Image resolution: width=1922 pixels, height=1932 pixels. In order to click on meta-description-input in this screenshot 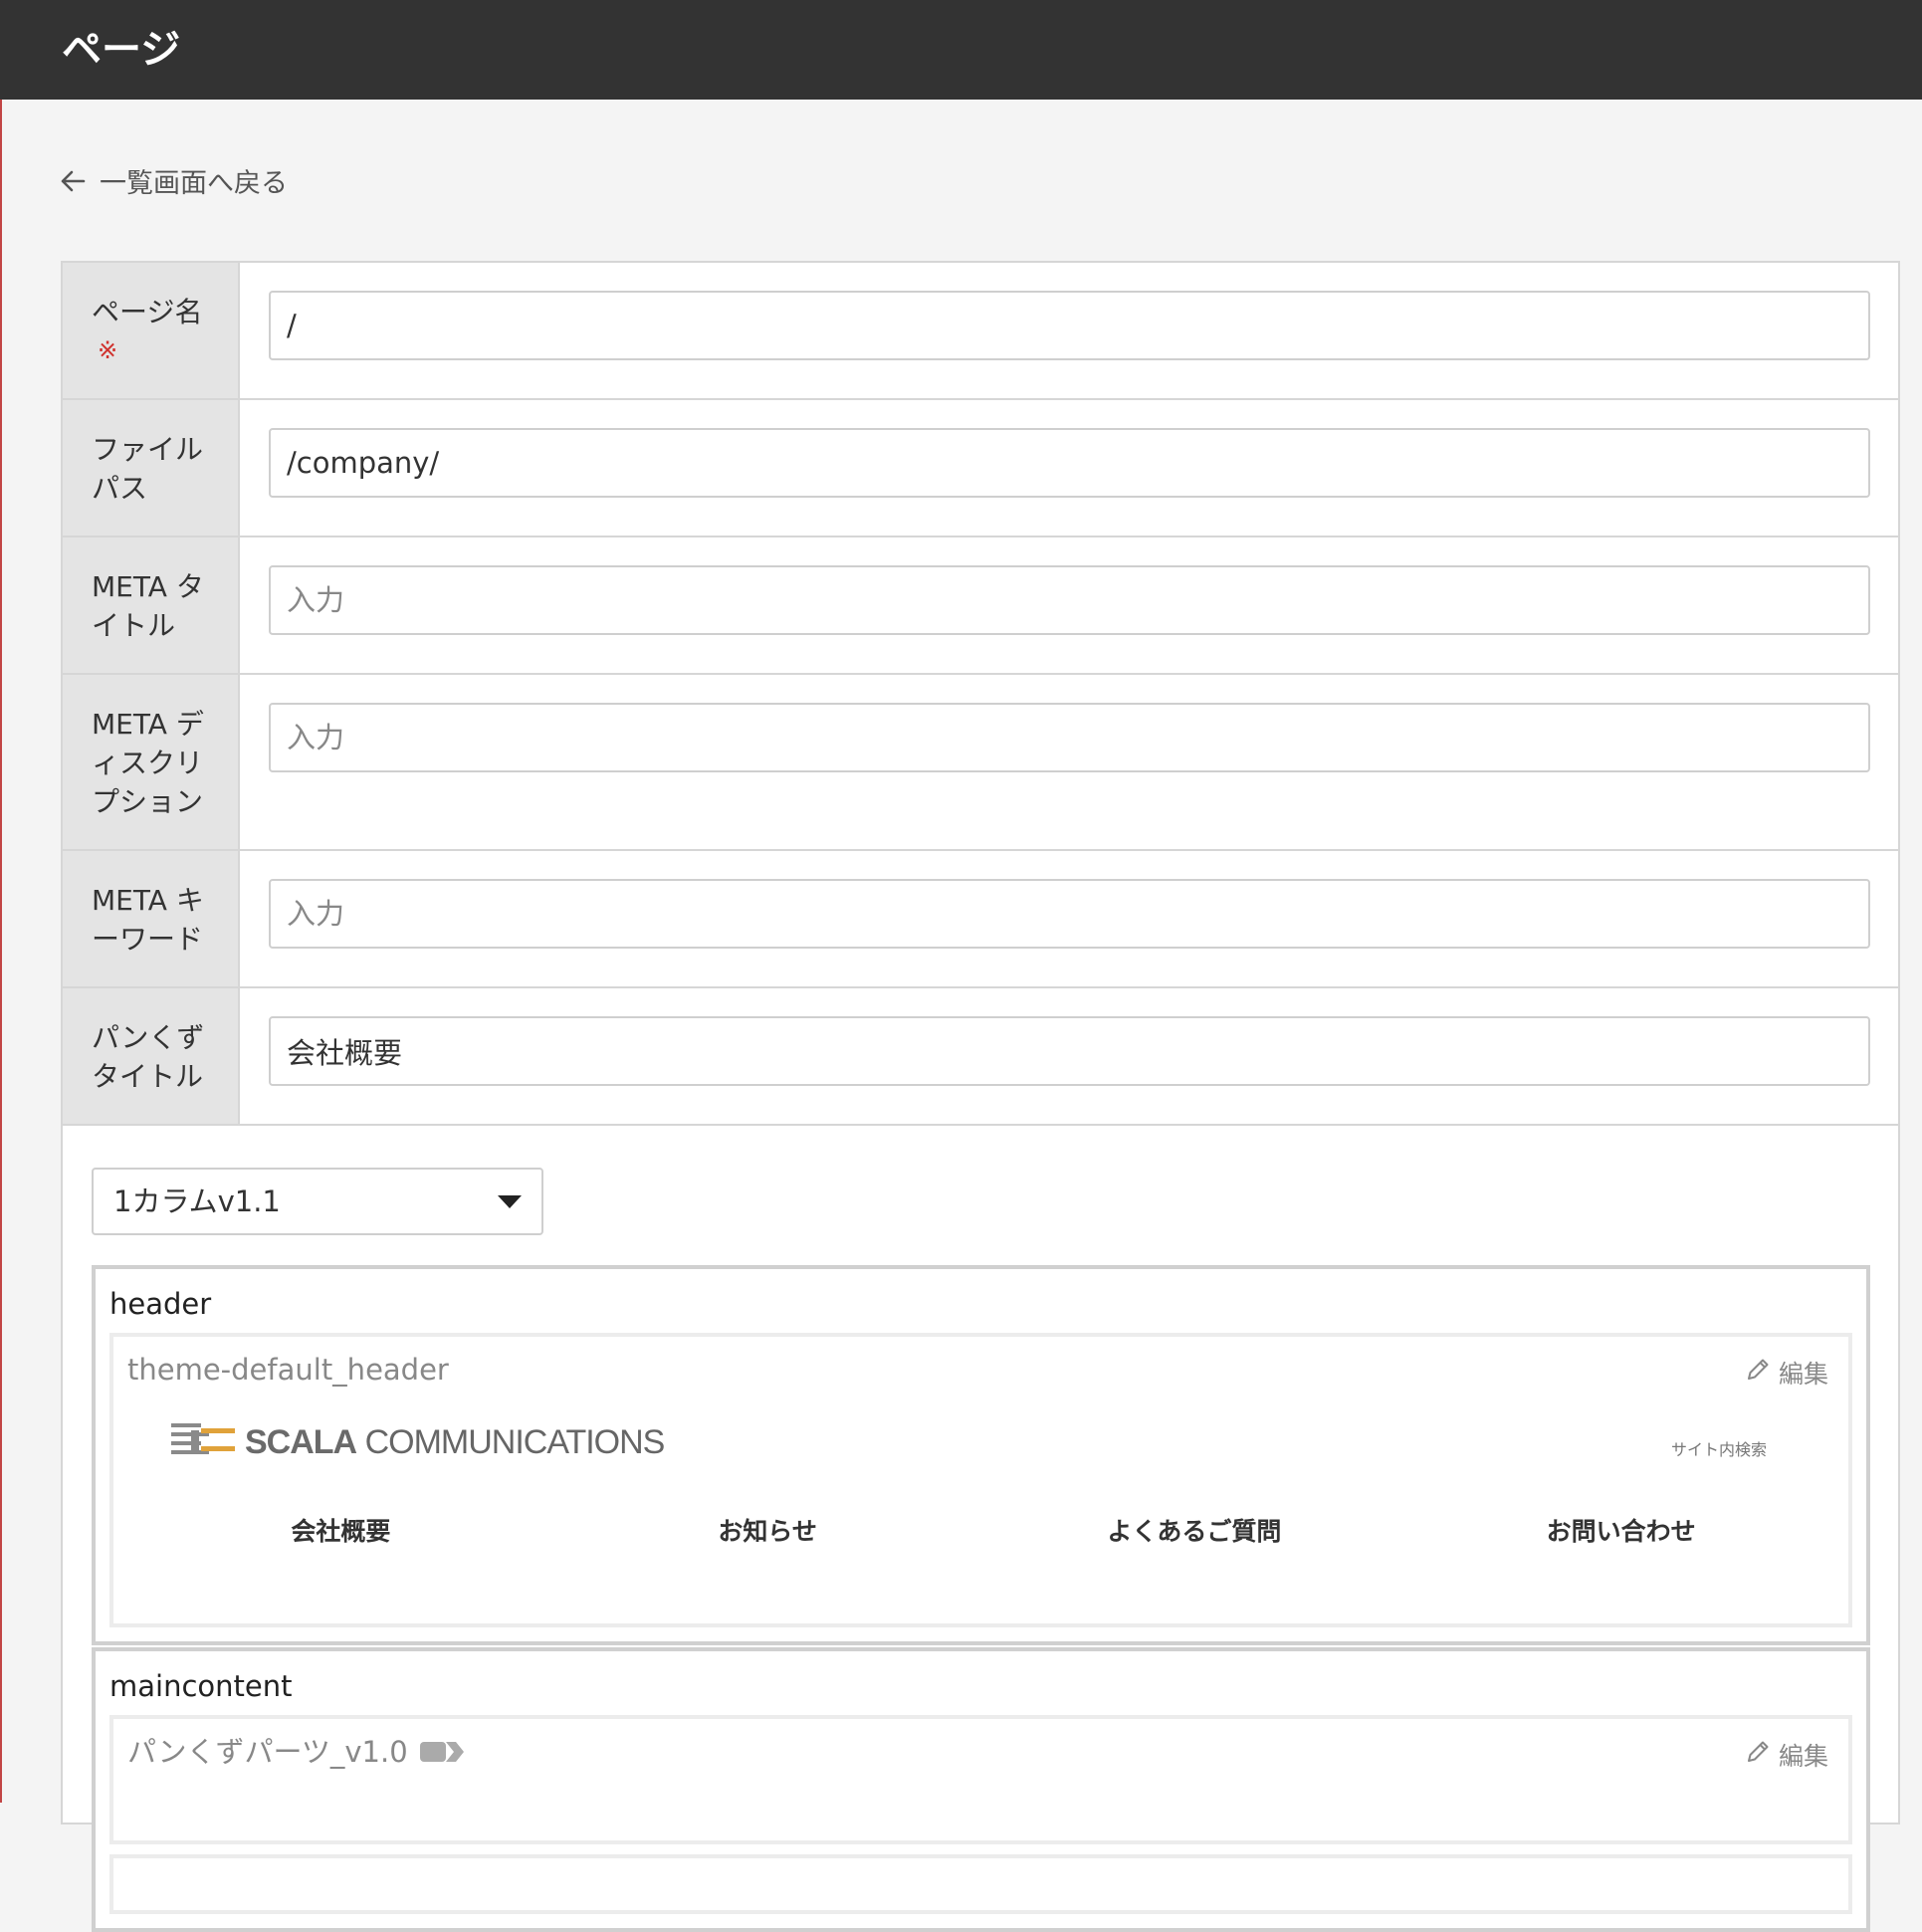, I will do `click(1069, 737)`.